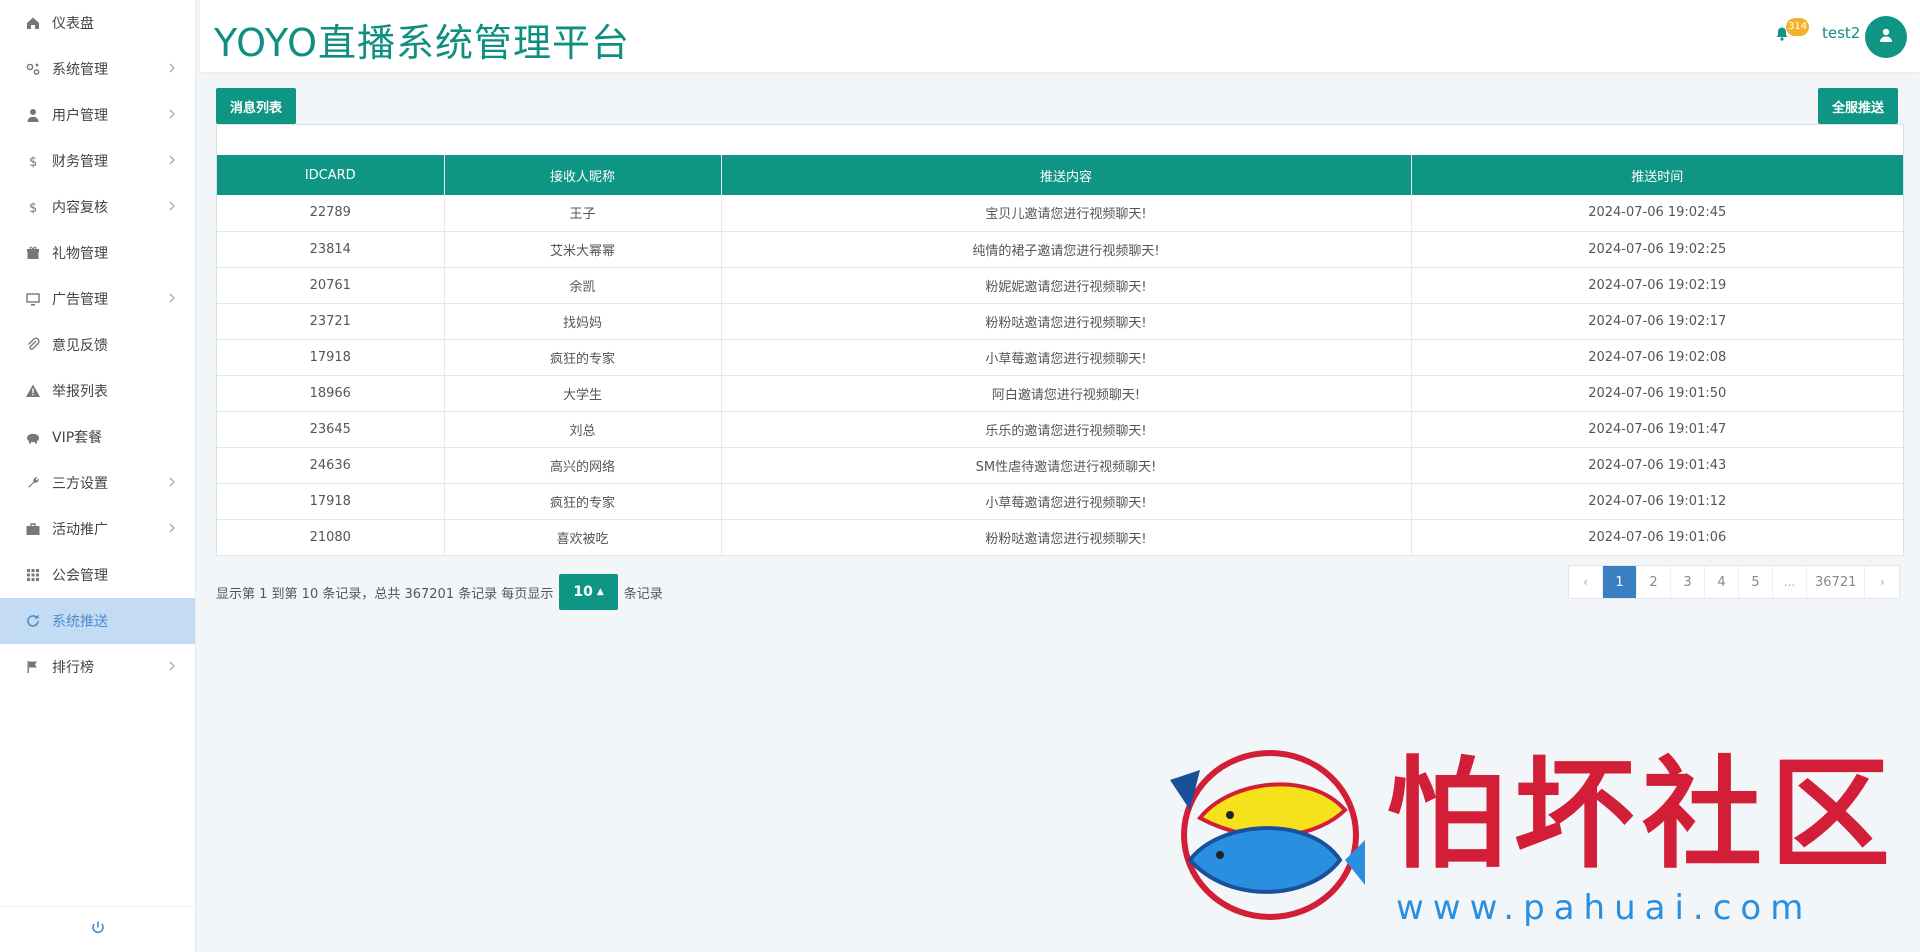  What do you see at coordinates (583, 393) in the screenshot?
I see `table-cell: 大学生` at bounding box center [583, 393].